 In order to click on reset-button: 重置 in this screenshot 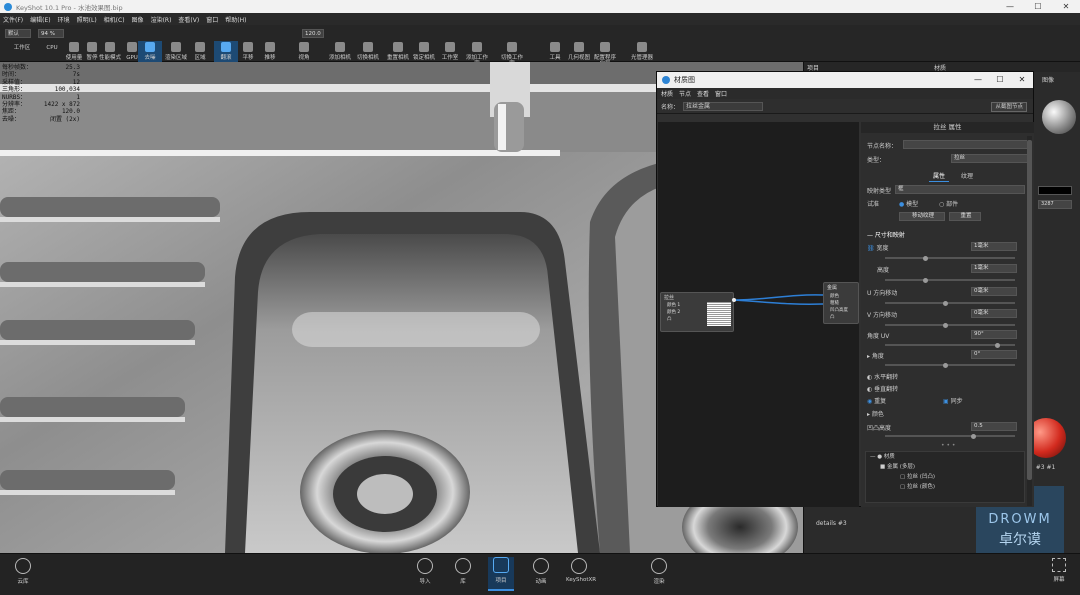, I will do `click(965, 216)`.